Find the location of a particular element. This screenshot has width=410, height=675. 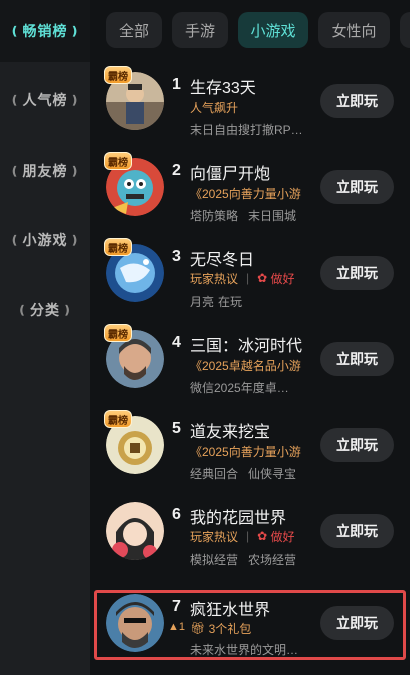

game-tag: 人气飙升 is located at coordinates (214, 108).